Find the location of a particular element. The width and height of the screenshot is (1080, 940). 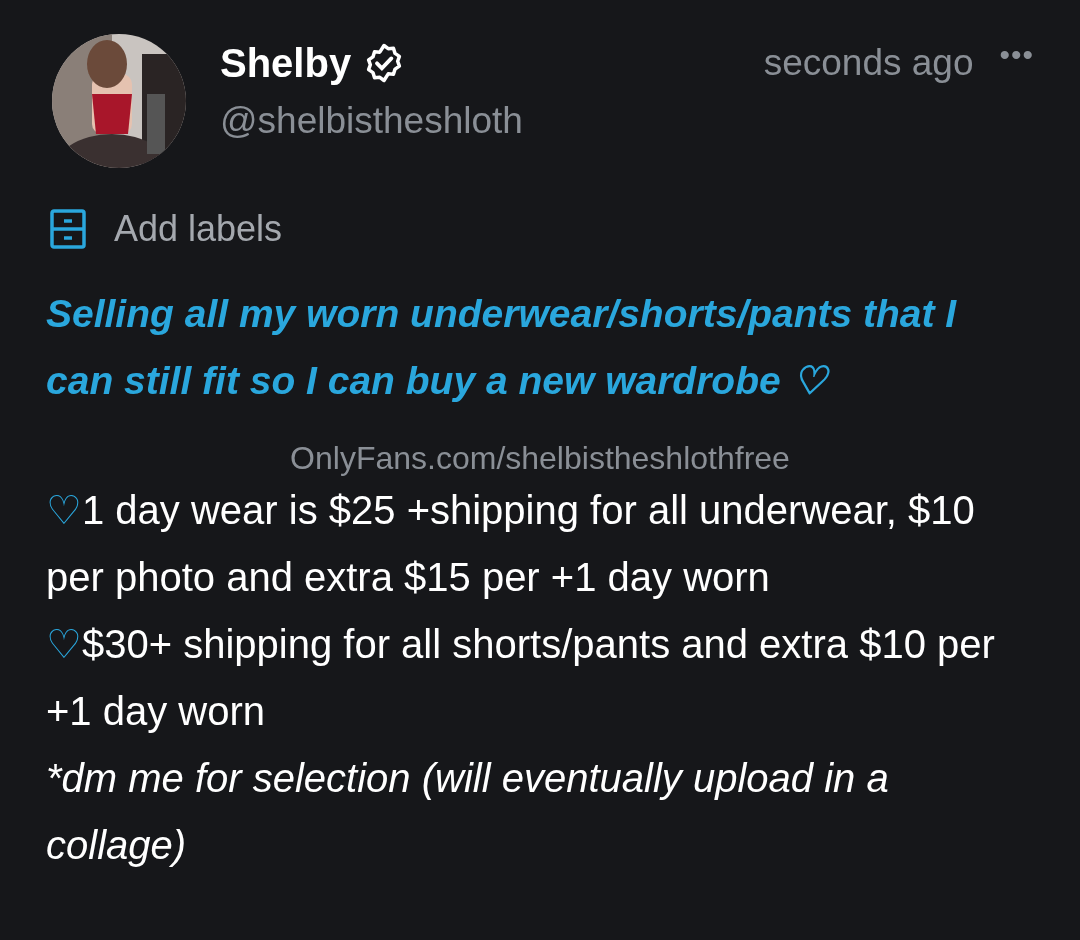

profile-link: OnlyFans.com/shelbistheshlothfree is located at coordinates (540, 458).